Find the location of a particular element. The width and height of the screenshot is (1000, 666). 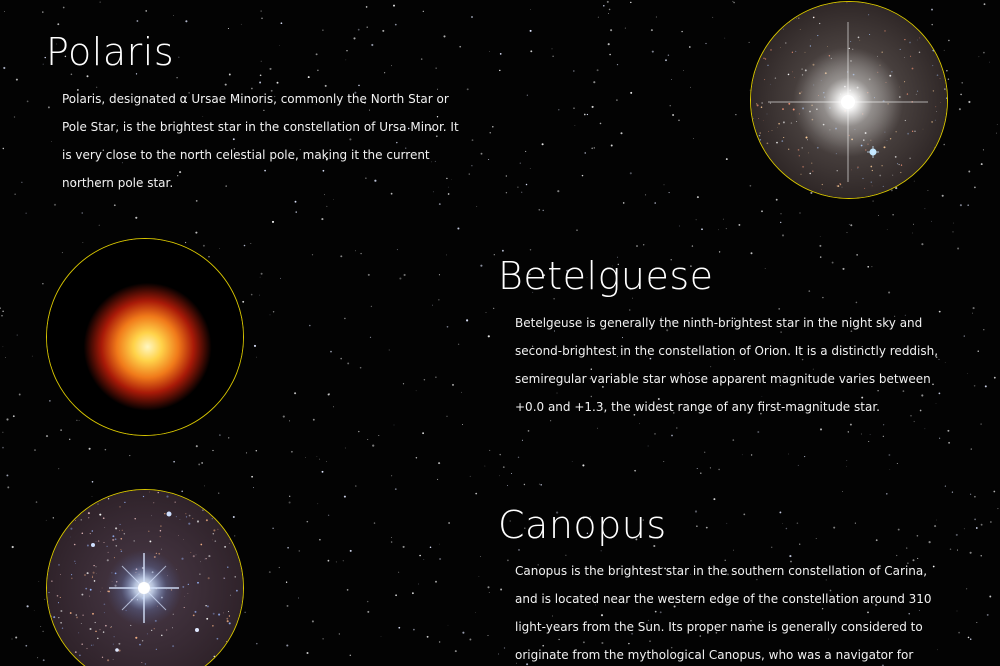

star-title-betelgeuse: Betelguese is located at coordinates (606, 276).